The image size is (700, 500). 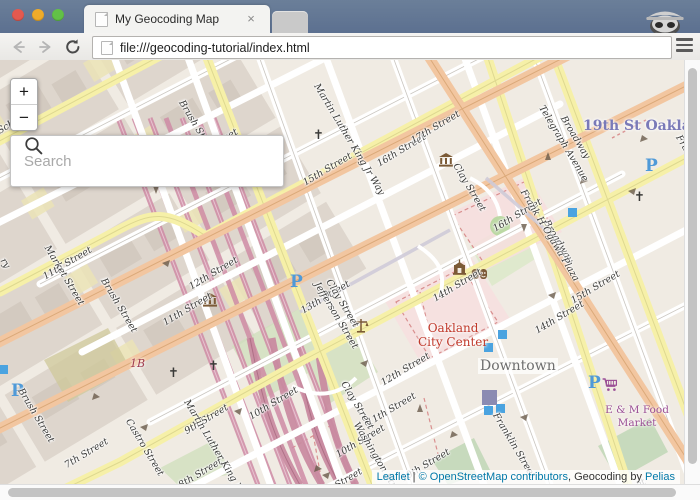 I want to click on address-bar: file:///geocoding-tutorial/index.html, so click(x=382, y=47).